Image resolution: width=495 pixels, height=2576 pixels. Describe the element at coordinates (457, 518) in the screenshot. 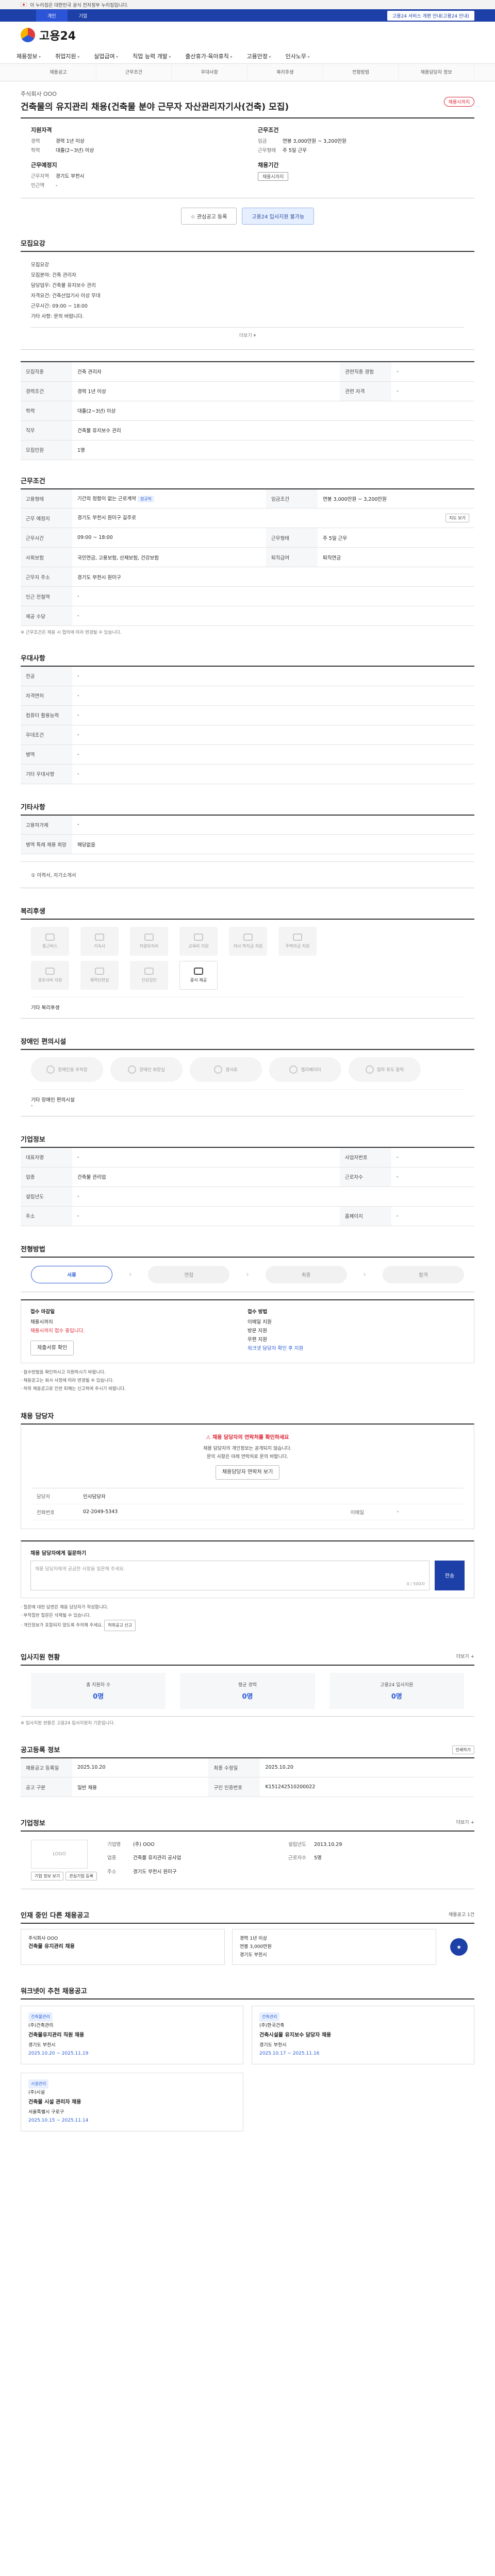

I see `map-button: 지도 보기` at that location.